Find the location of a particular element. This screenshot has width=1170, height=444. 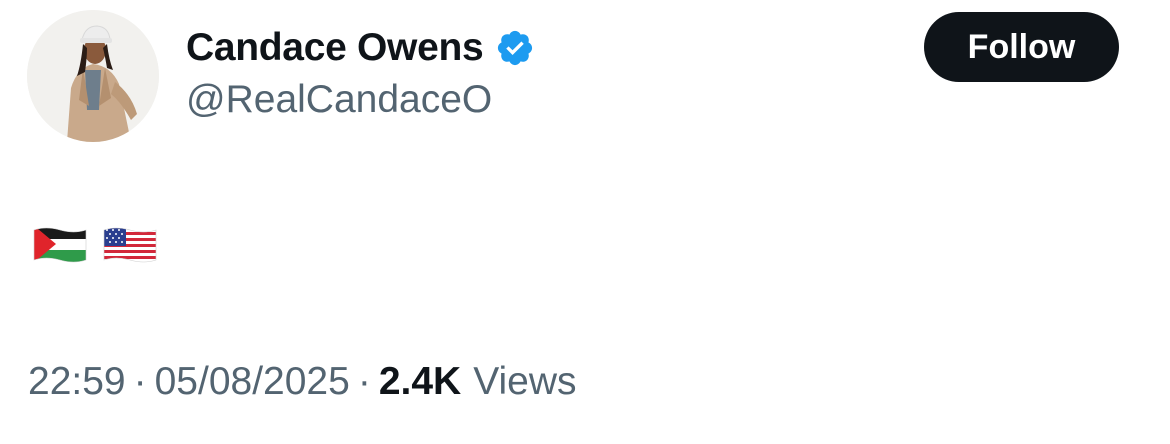

avatar-image is located at coordinates (93, 76).